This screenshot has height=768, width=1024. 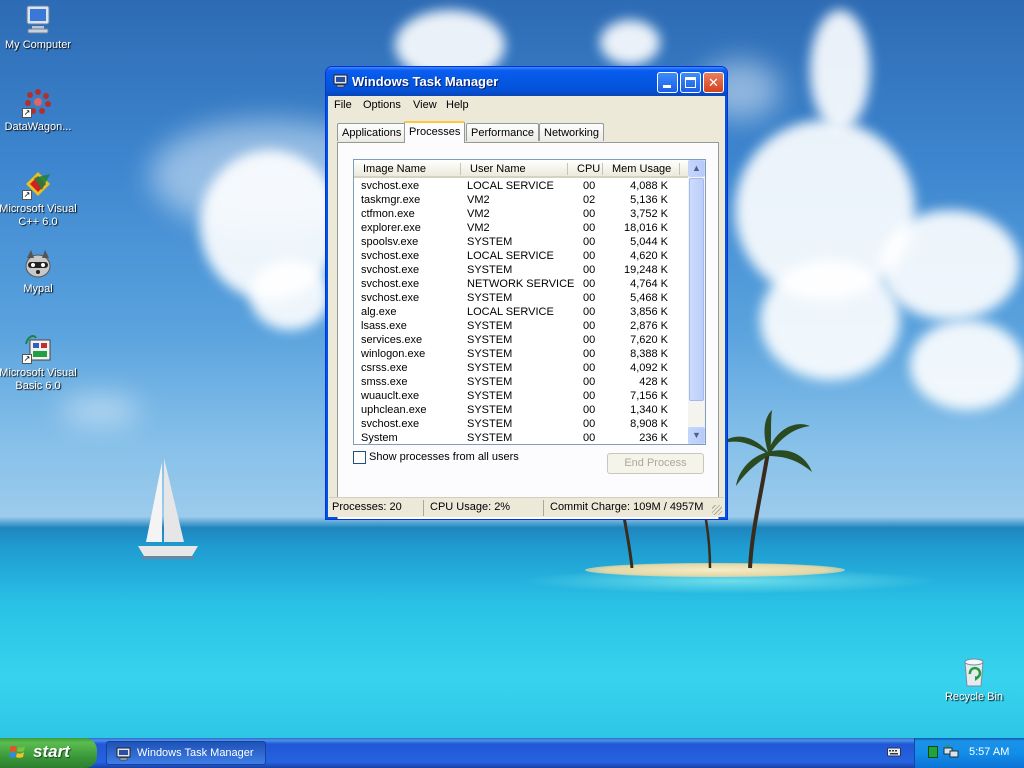 What do you see at coordinates (713, 82) in the screenshot?
I see `close-button: ✕` at bounding box center [713, 82].